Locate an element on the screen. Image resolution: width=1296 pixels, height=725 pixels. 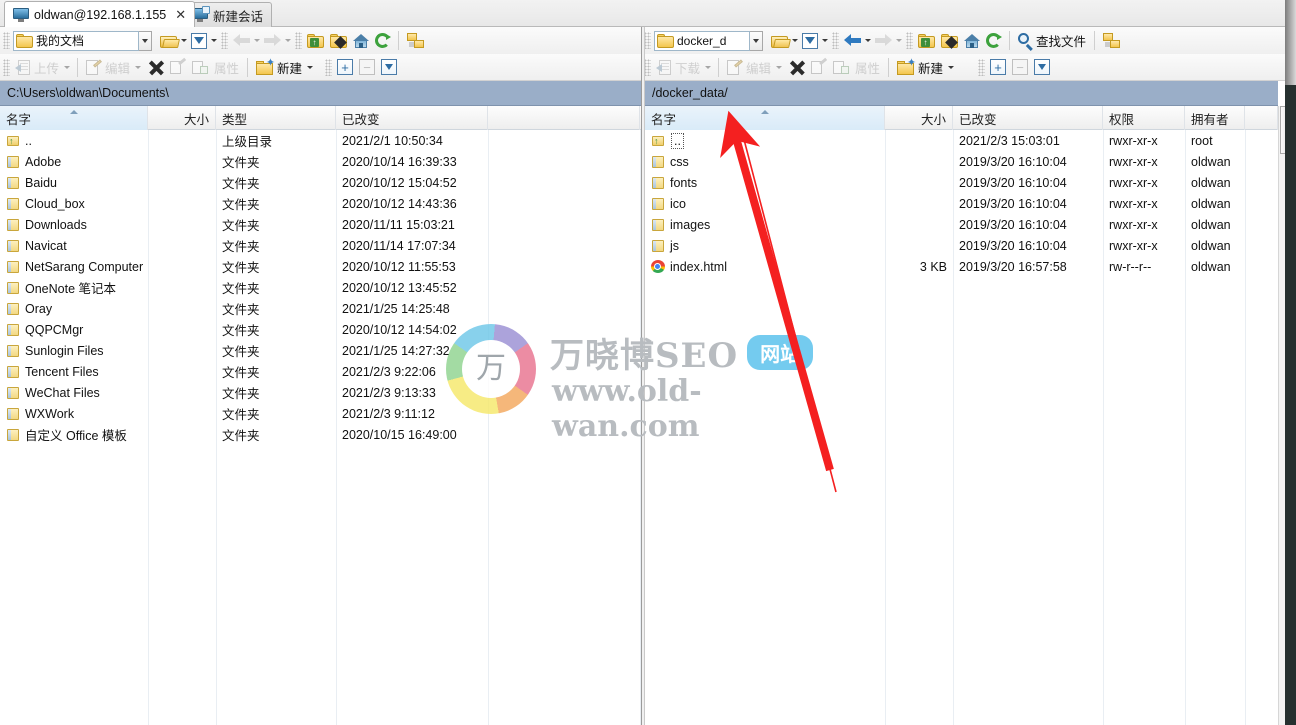
file-row: Navicat 文件夹 2020/11/14 17:07:34 is located at coordinates (320, 245).